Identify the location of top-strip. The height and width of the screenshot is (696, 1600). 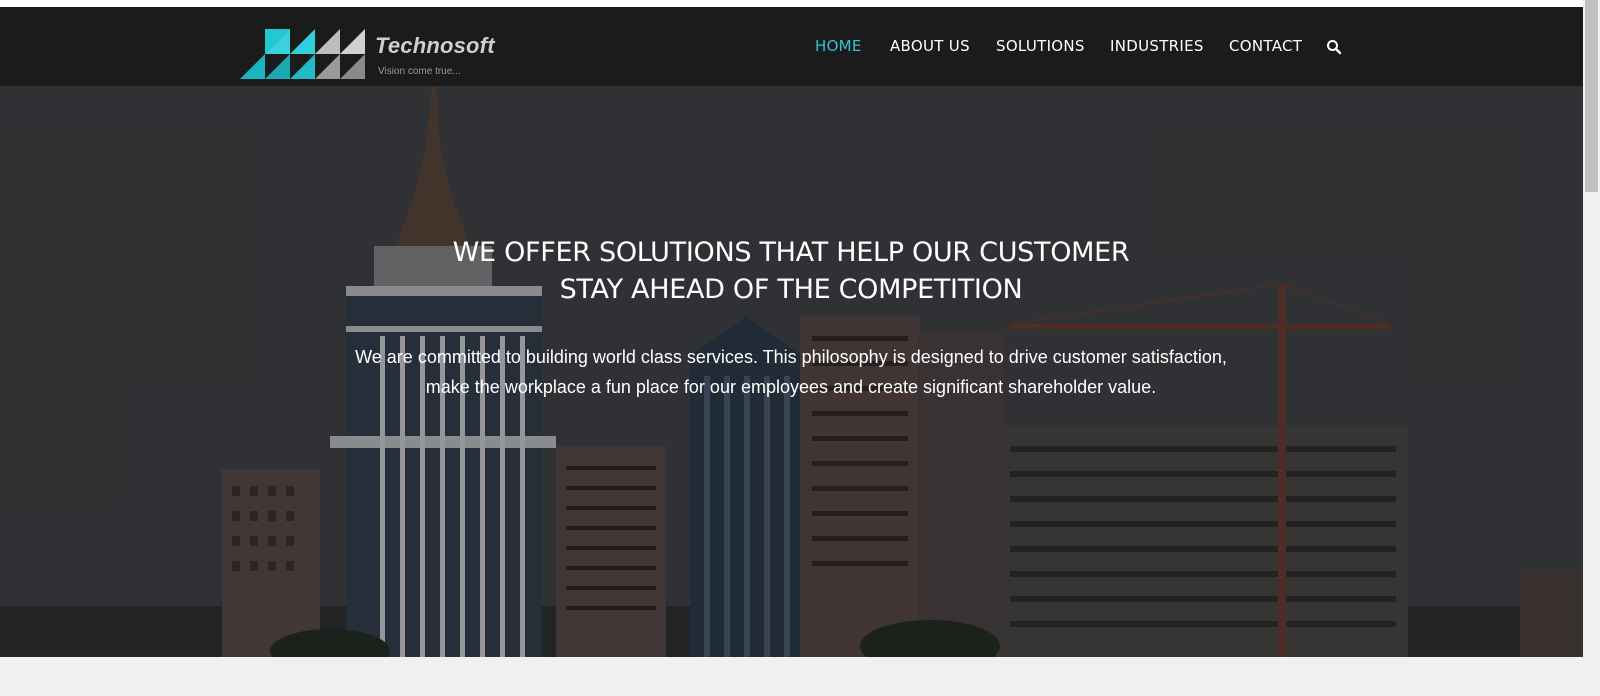
(791, 3).